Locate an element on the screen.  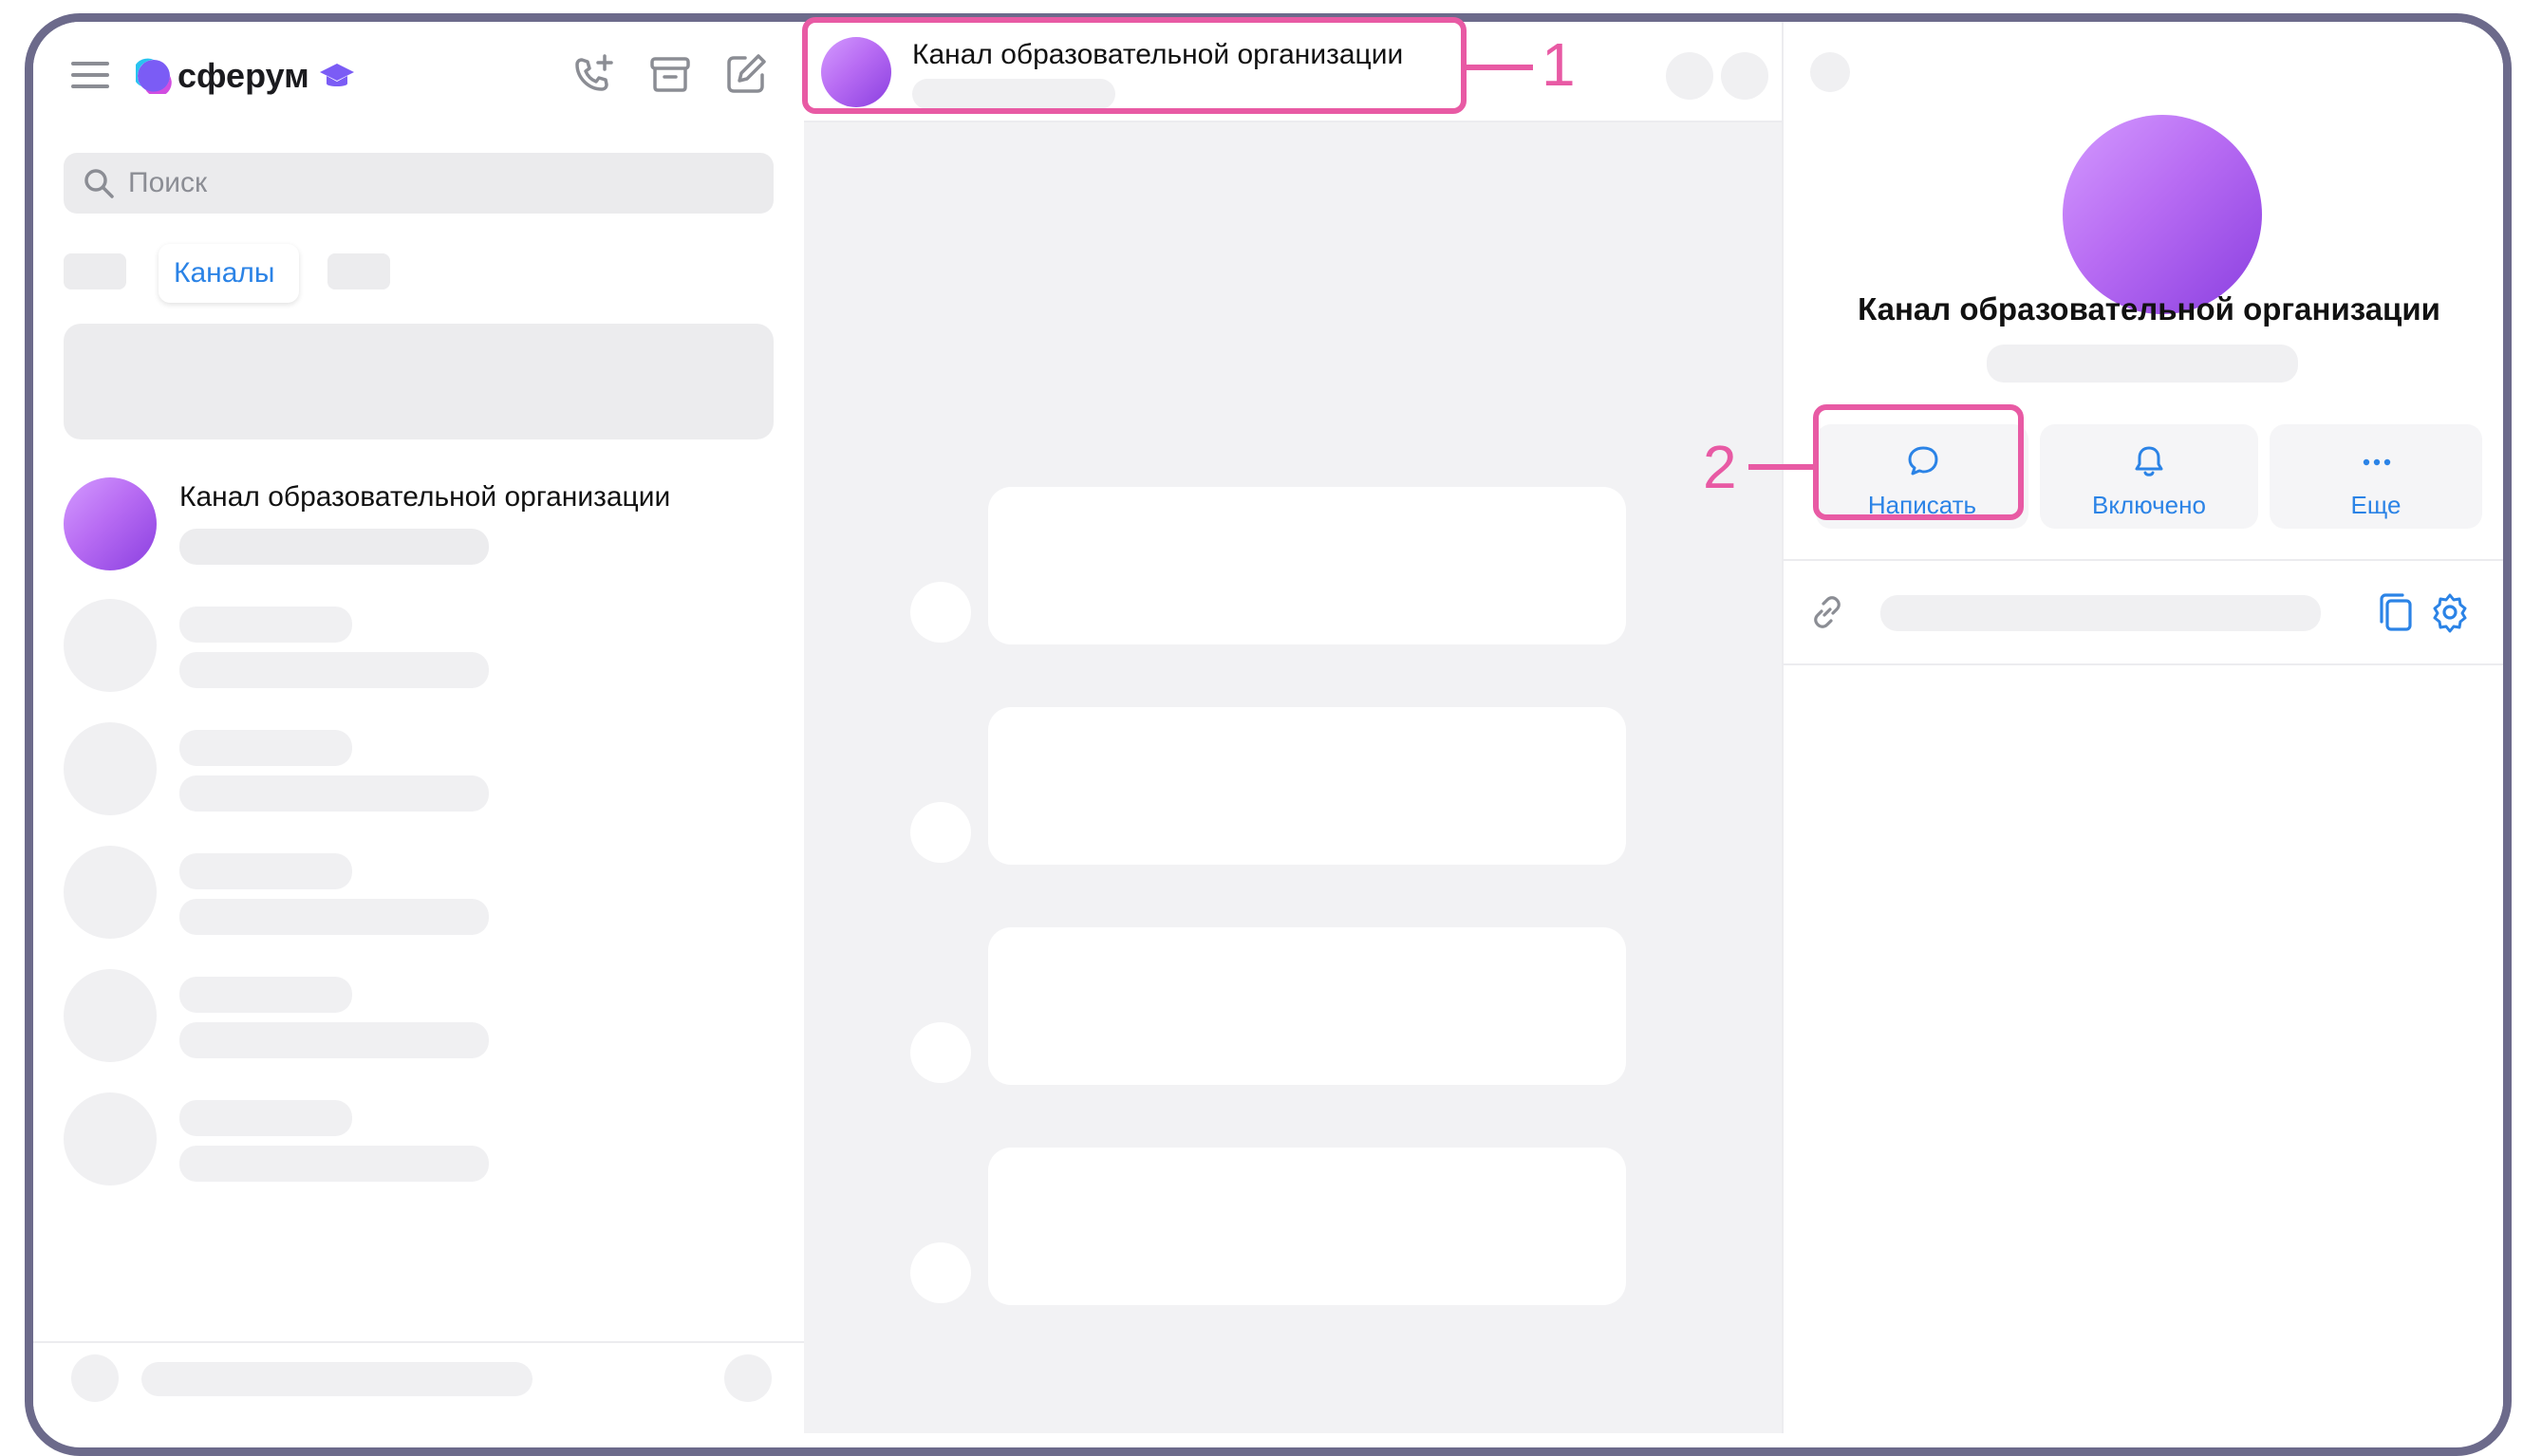
copy-icon is located at coordinates (2396, 612).